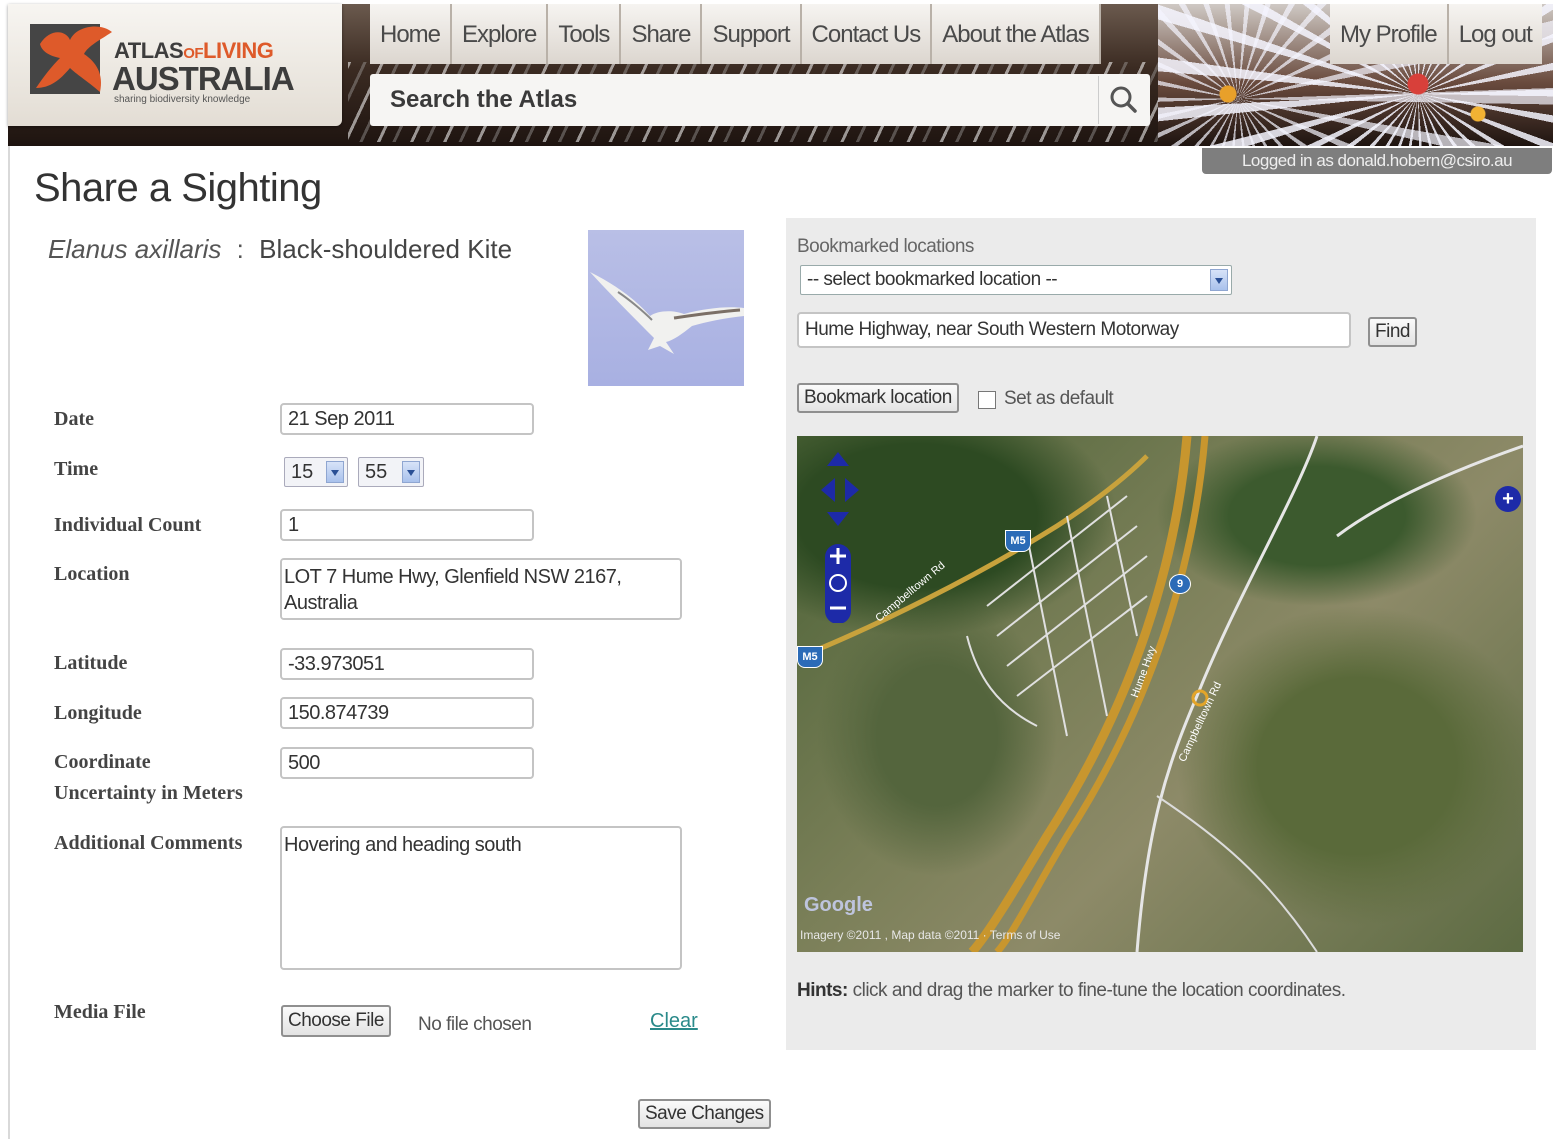 This screenshot has width=1553, height=1139. Describe the element at coordinates (72, 59) in the screenshot. I see `logo-icon` at that location.